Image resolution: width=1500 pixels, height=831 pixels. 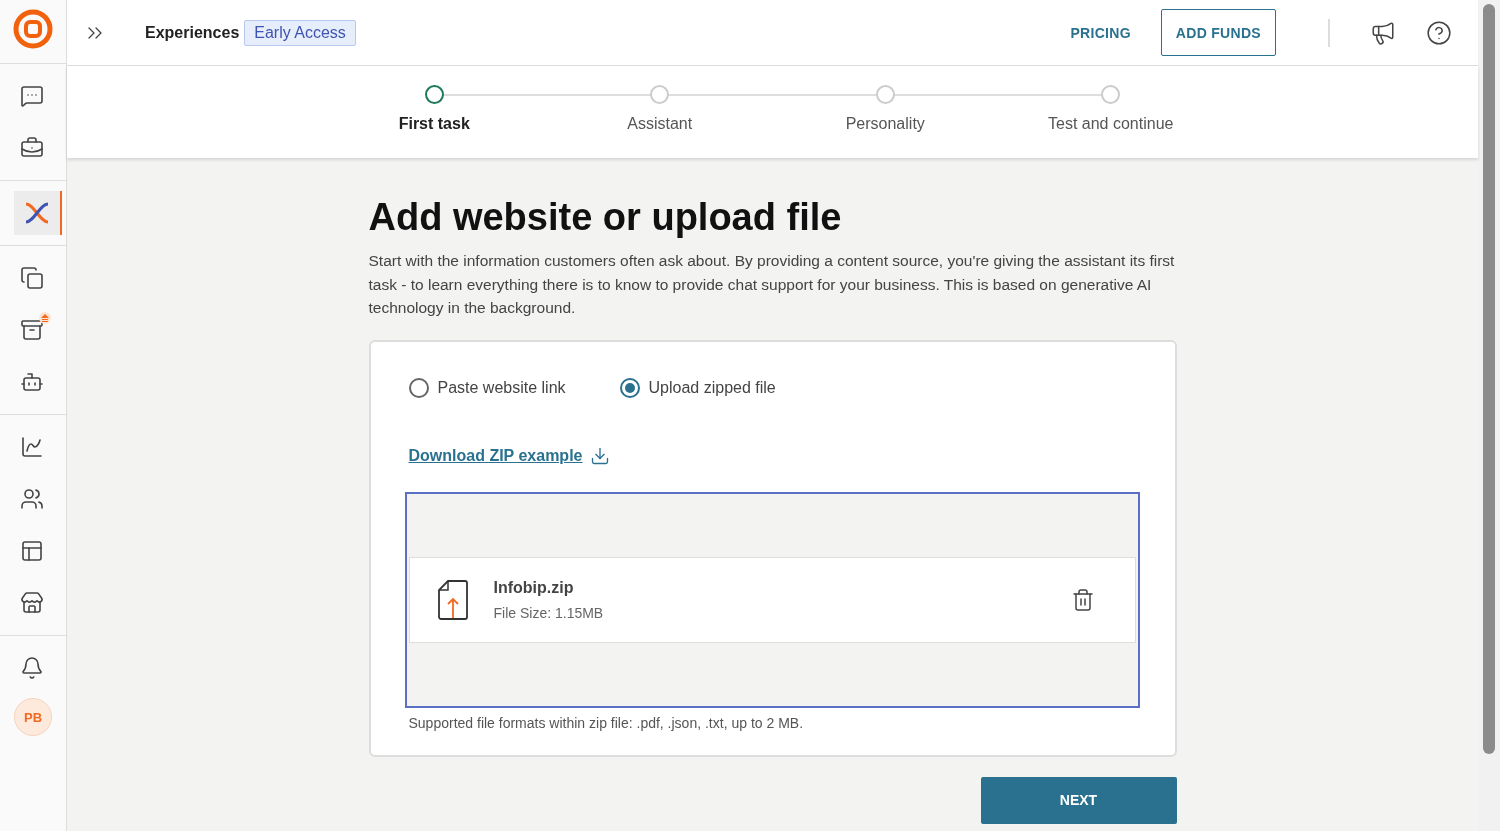 What do you see at coordinates (712, 387) in the screenshot?
I see `radio-label: Upload zipped file` at bounding box center [712, 387].